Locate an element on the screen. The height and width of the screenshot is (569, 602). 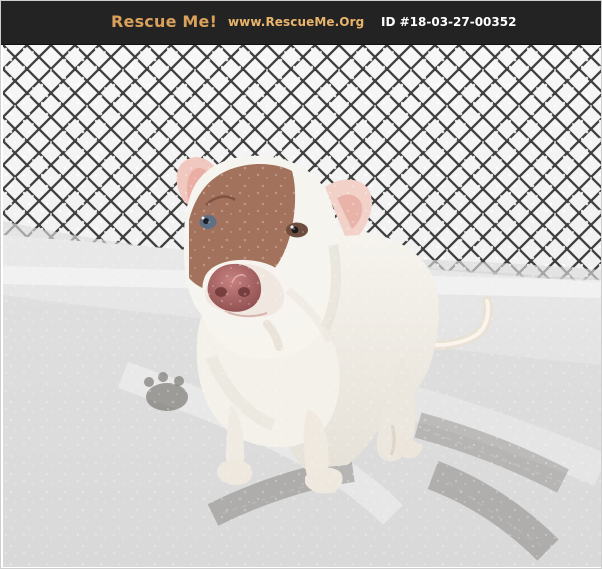
website-link: www.RescueMe.Org is located at coordinates (296, 22).